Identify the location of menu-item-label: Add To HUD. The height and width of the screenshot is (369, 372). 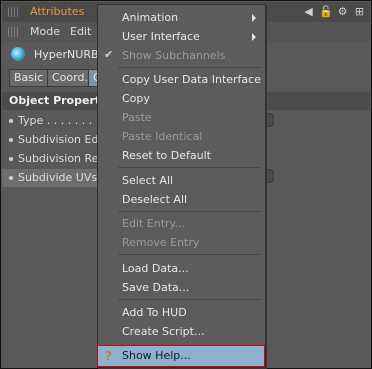
(154, 312).